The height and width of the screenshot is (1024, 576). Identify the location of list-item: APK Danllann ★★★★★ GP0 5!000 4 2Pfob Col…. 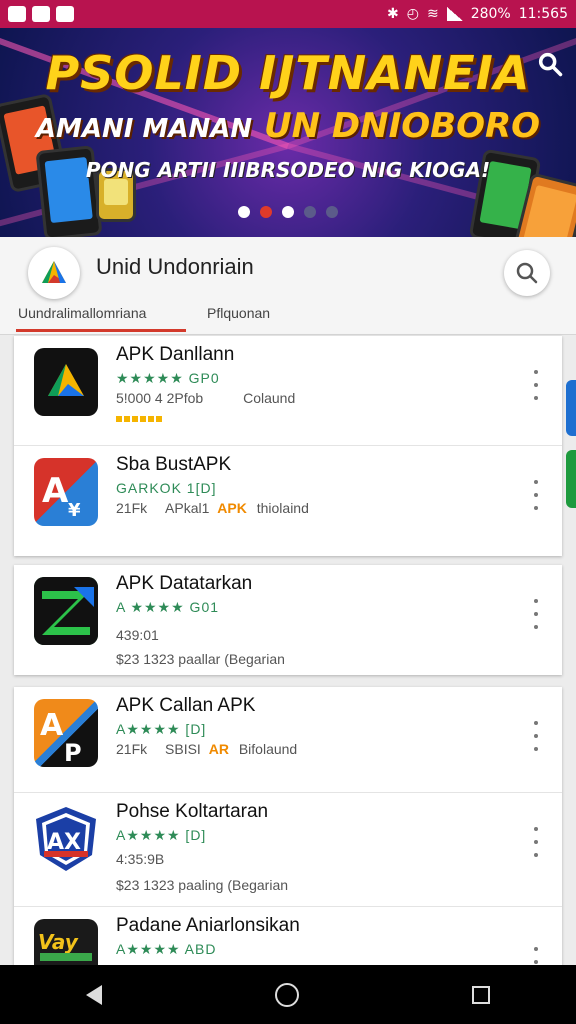
(288, 391).